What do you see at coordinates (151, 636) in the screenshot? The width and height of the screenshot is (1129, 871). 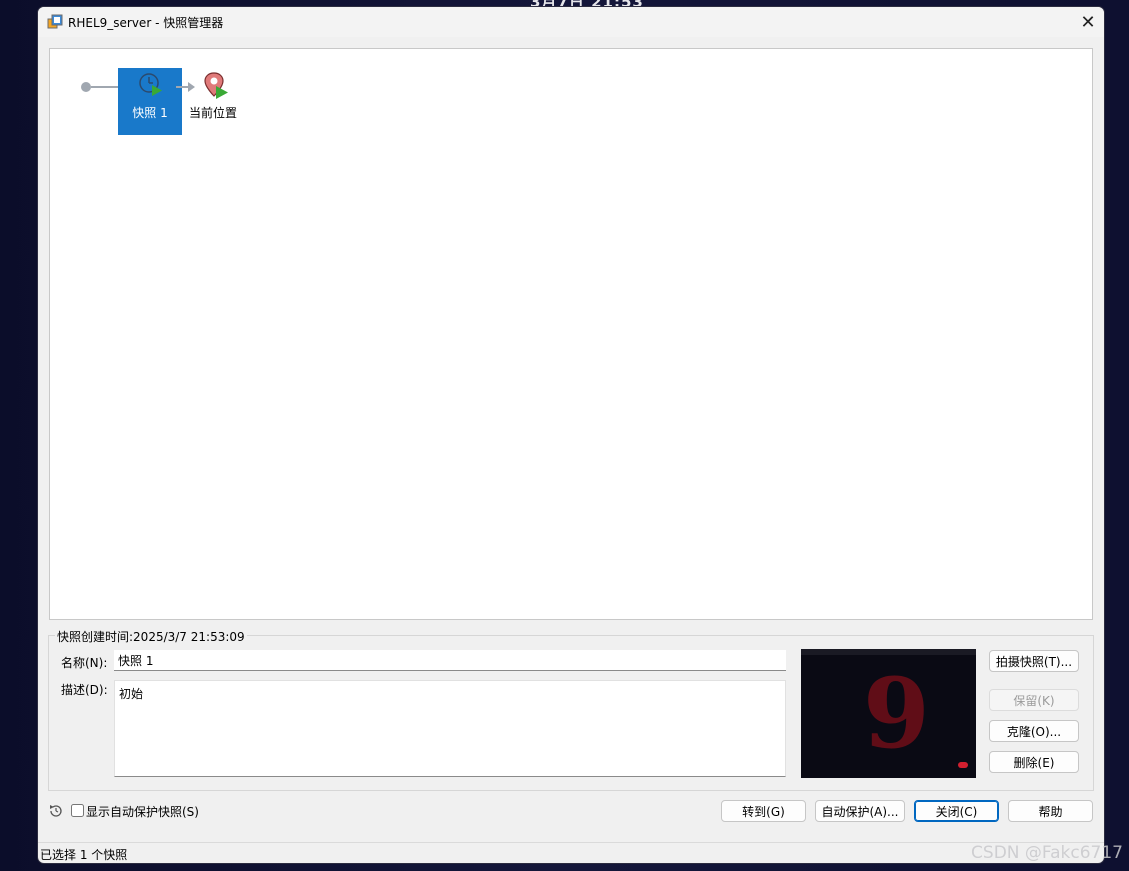 I see `snapshot-created-time: 快照创建时间:2025/3/7 21:53:09` at bounding box center [151, 636].